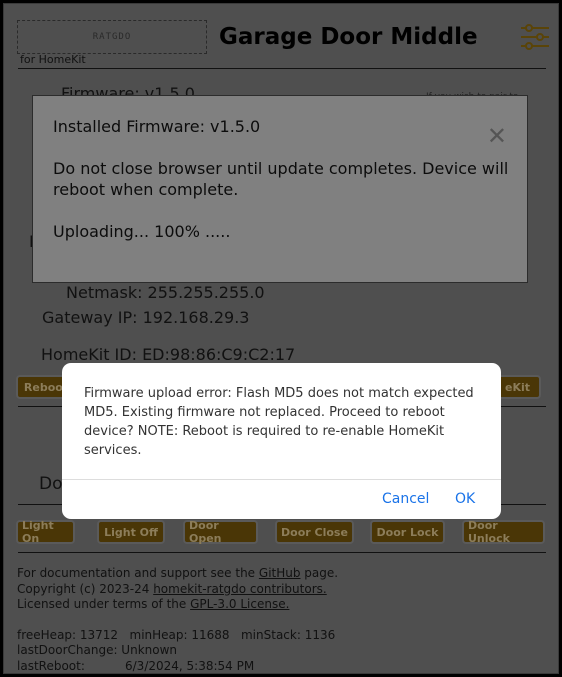 The height and width of the screenshot is (677, 562). I want to click on homekit-id: HomeKit ID: ED:98:86:C9:C2:17, so click(168, 354).